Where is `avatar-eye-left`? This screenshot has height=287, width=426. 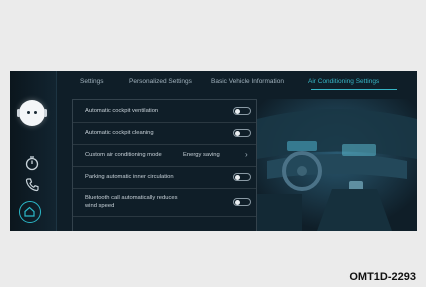
avatar-eye-left is located at coordinates (28, 112).